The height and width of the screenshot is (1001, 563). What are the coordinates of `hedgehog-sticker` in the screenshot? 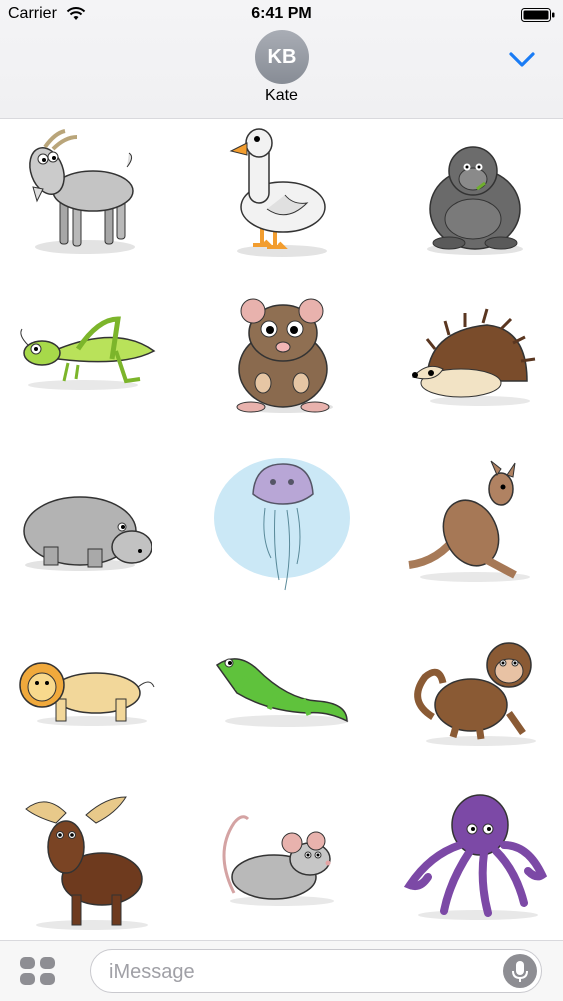 It's located at (480, 364).